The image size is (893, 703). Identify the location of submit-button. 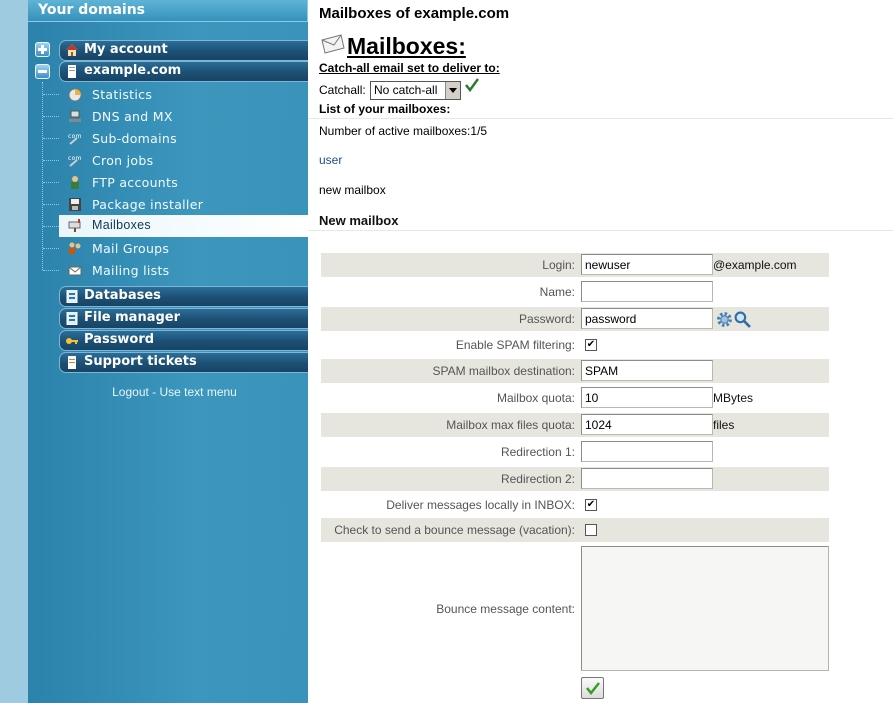
(592, 688).